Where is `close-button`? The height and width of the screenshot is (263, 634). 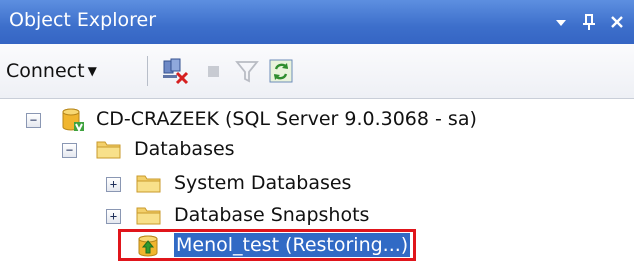 close-button is located at coordinates (617, 22).